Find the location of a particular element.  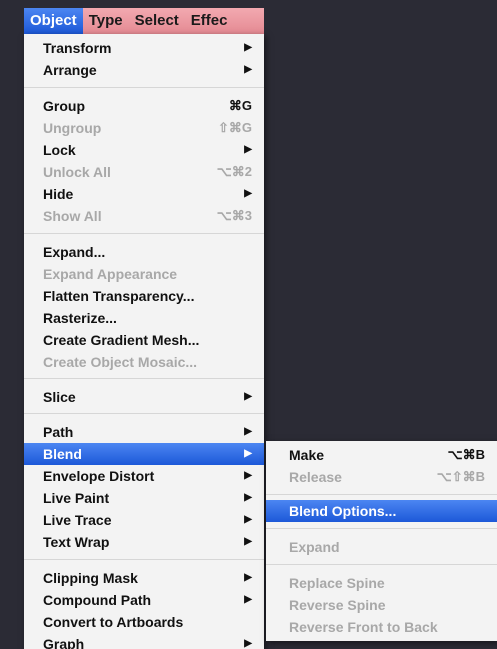

menu-item-label: Live Paint is located at coordinates (76, 498).